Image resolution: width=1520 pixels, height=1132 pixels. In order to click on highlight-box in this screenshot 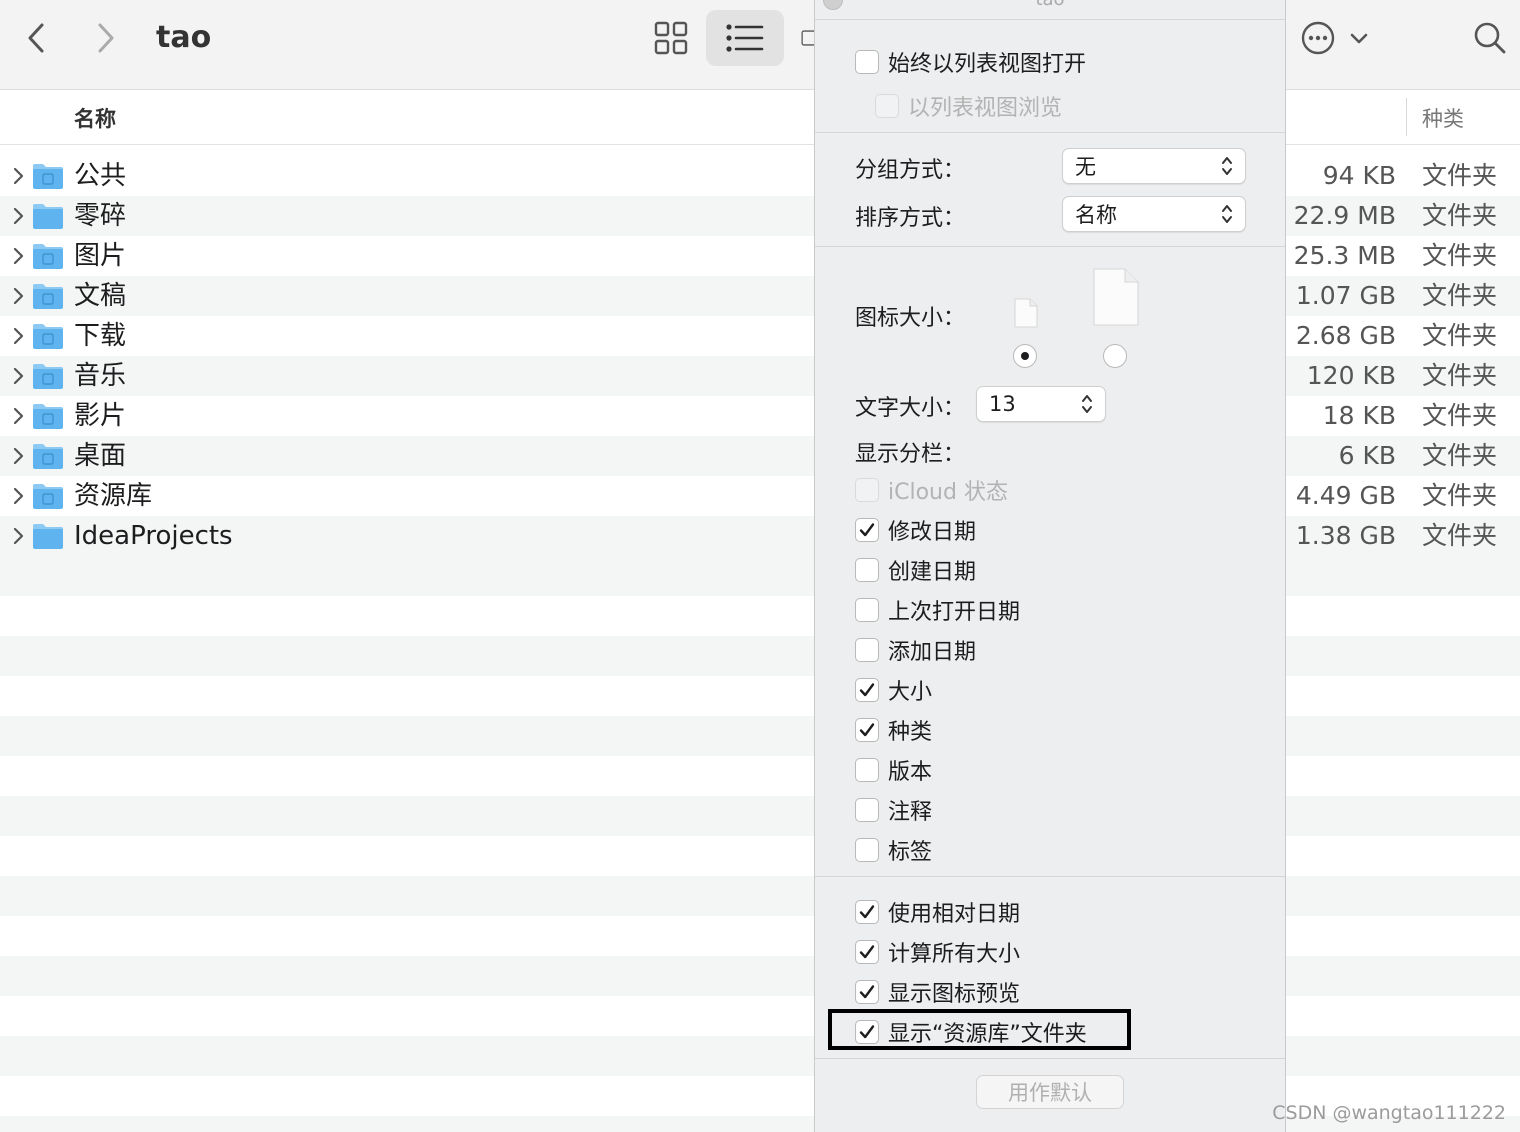, I will do `click(979, 1029)`.